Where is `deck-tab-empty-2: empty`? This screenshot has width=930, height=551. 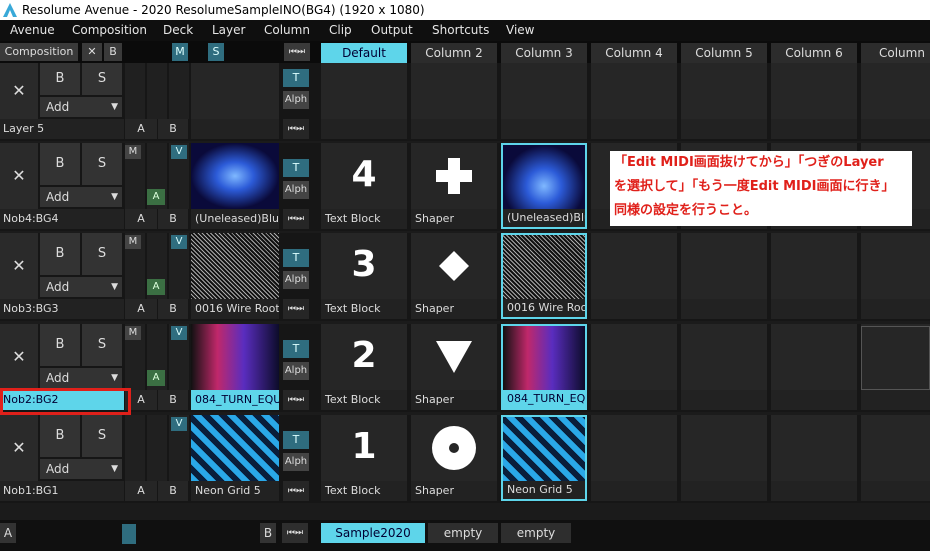
deck-tab-empty-2: empty is located at coordinates (536, 533).